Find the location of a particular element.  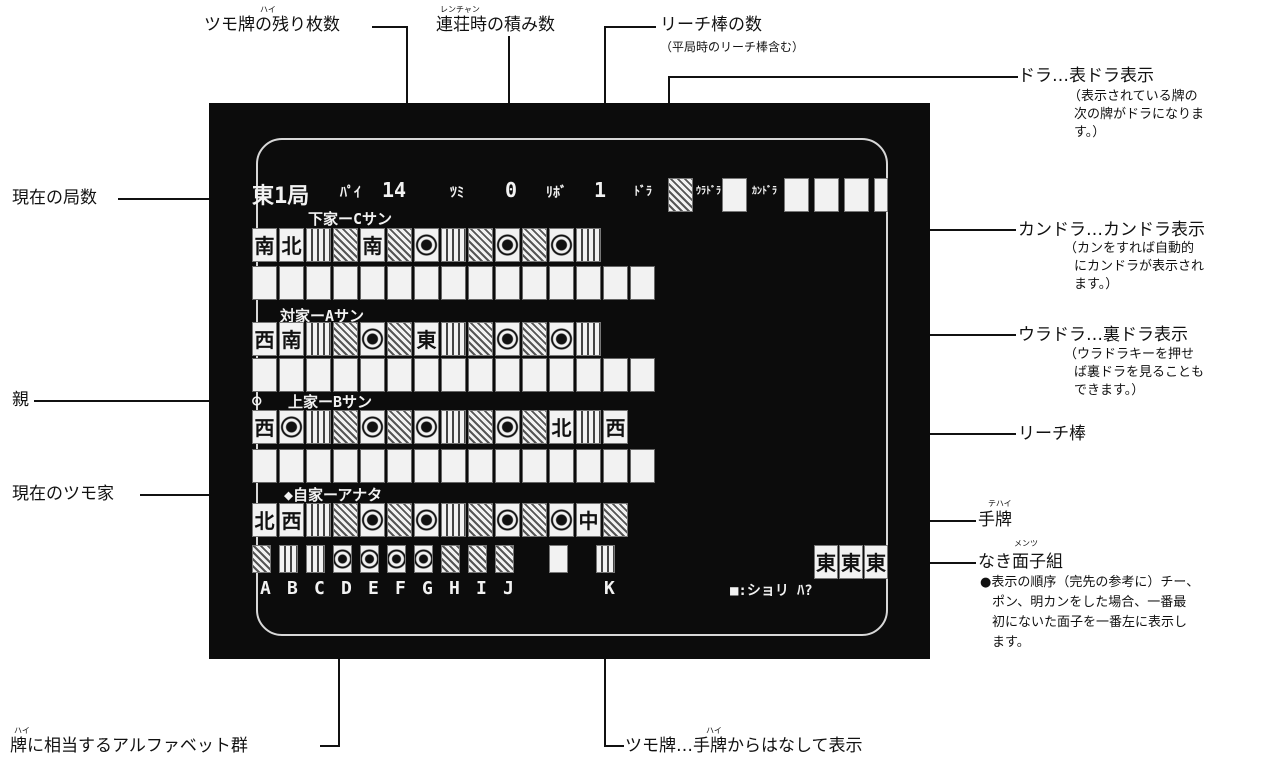

tsumo-tile is located at coordinates (605, 559).